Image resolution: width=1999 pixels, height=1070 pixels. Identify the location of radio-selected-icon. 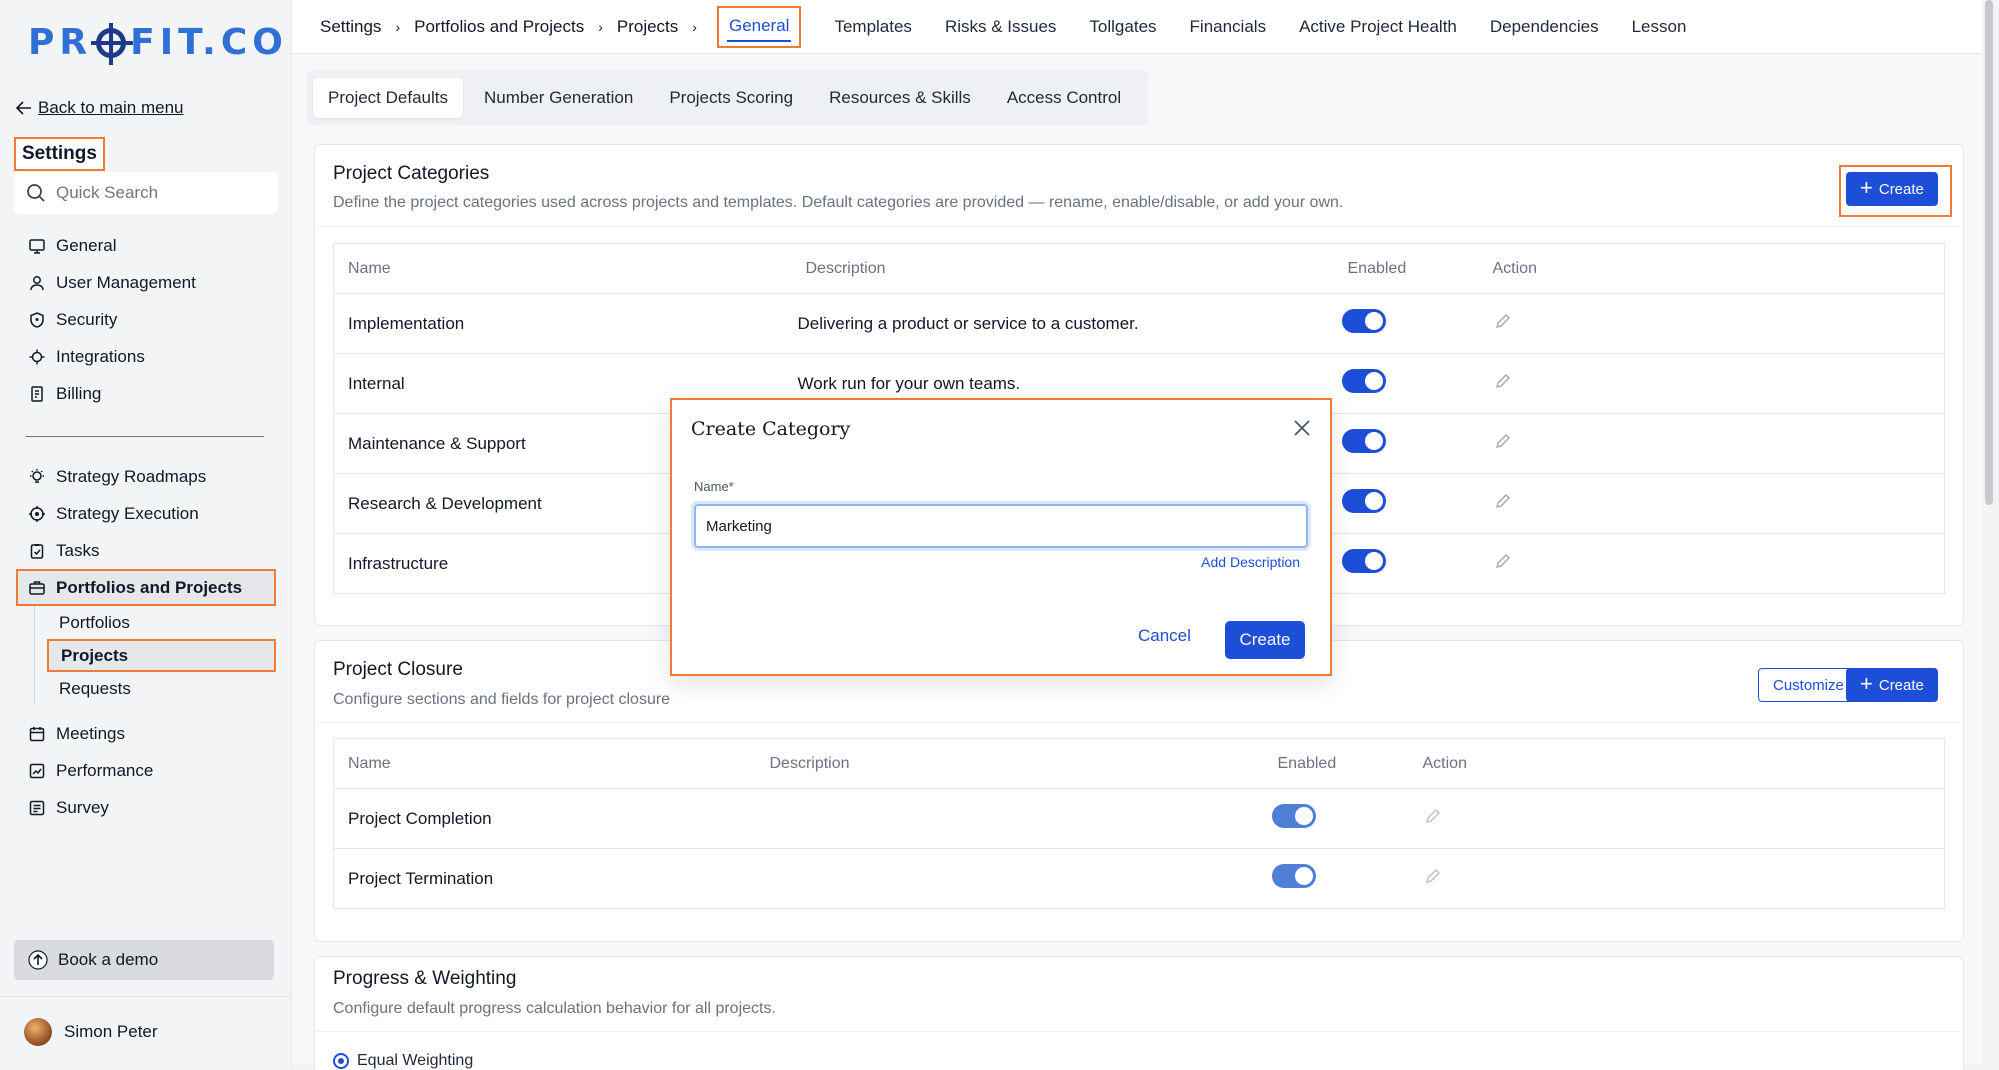
(341, 1061).